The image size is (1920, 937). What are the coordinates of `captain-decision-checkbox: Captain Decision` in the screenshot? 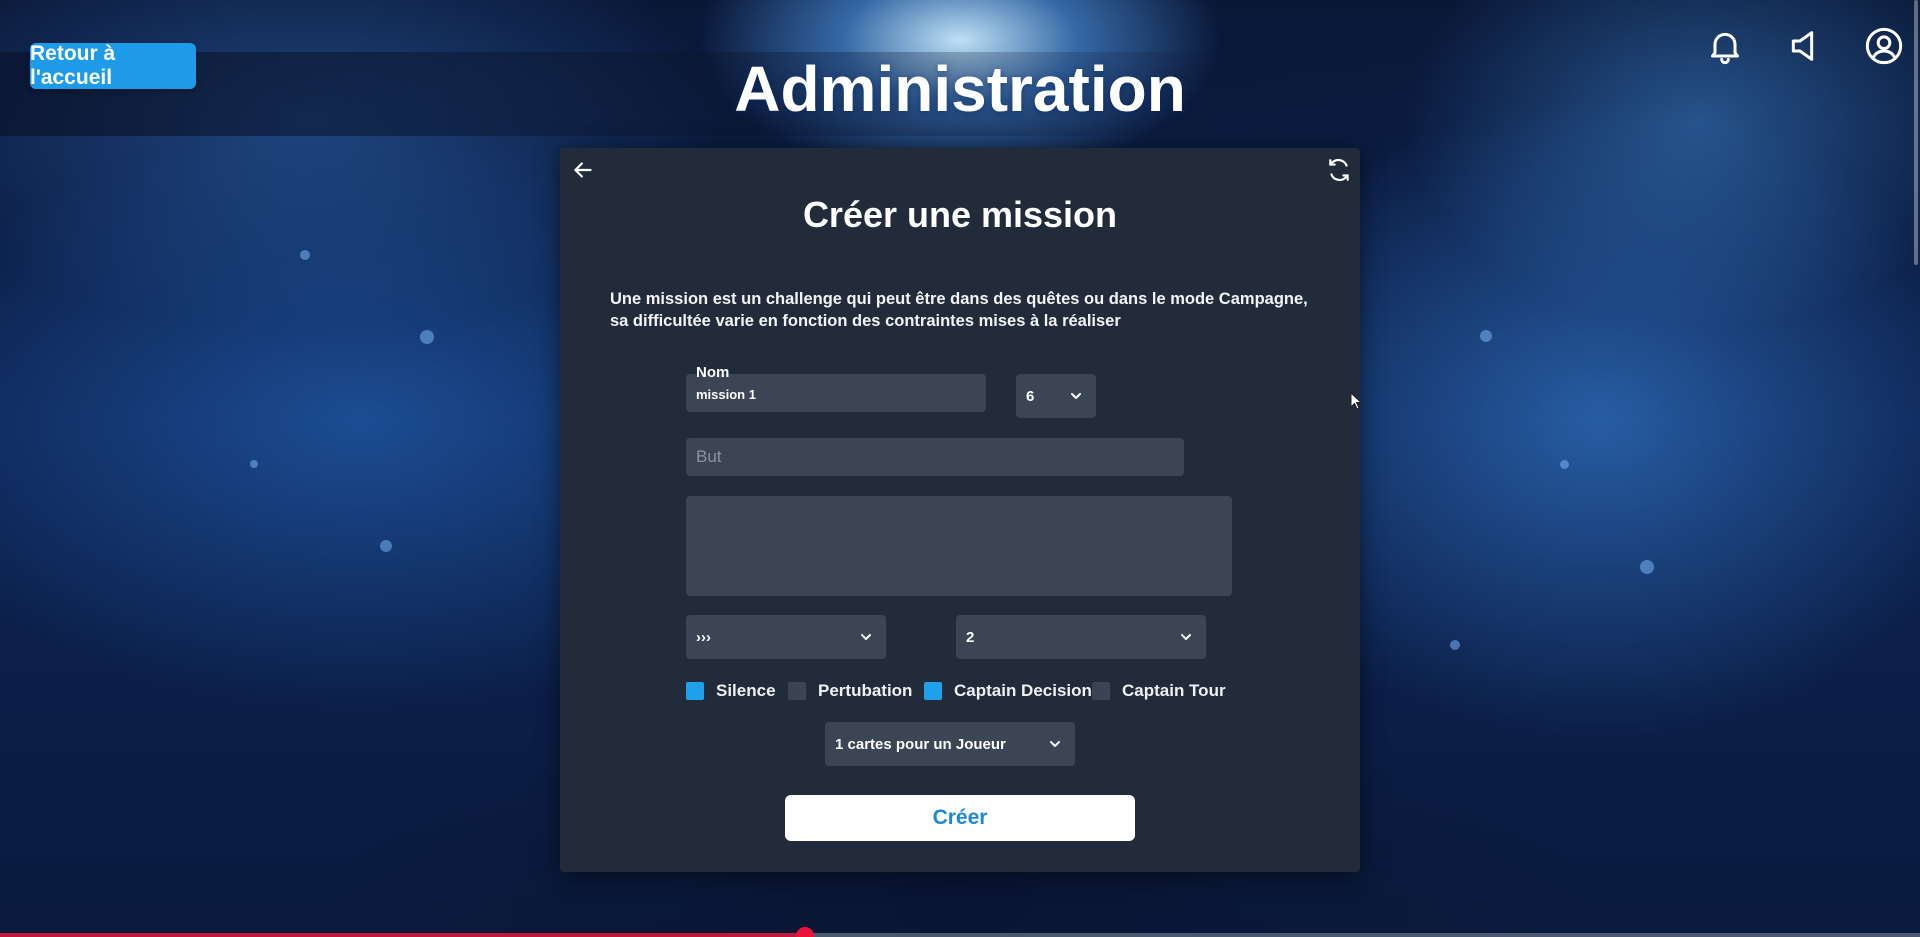 It's located at (1008, 691).